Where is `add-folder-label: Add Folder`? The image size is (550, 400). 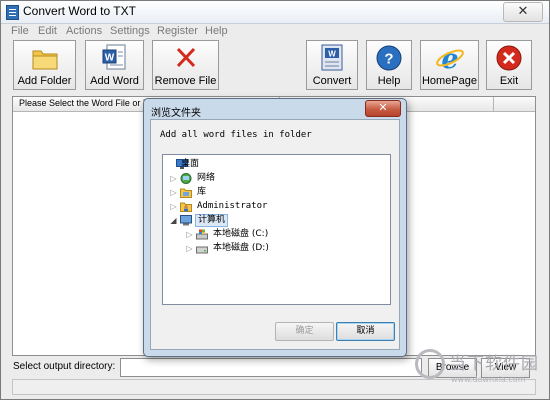
add-folder-label: Add Folder is located at coordinates (44, 81).